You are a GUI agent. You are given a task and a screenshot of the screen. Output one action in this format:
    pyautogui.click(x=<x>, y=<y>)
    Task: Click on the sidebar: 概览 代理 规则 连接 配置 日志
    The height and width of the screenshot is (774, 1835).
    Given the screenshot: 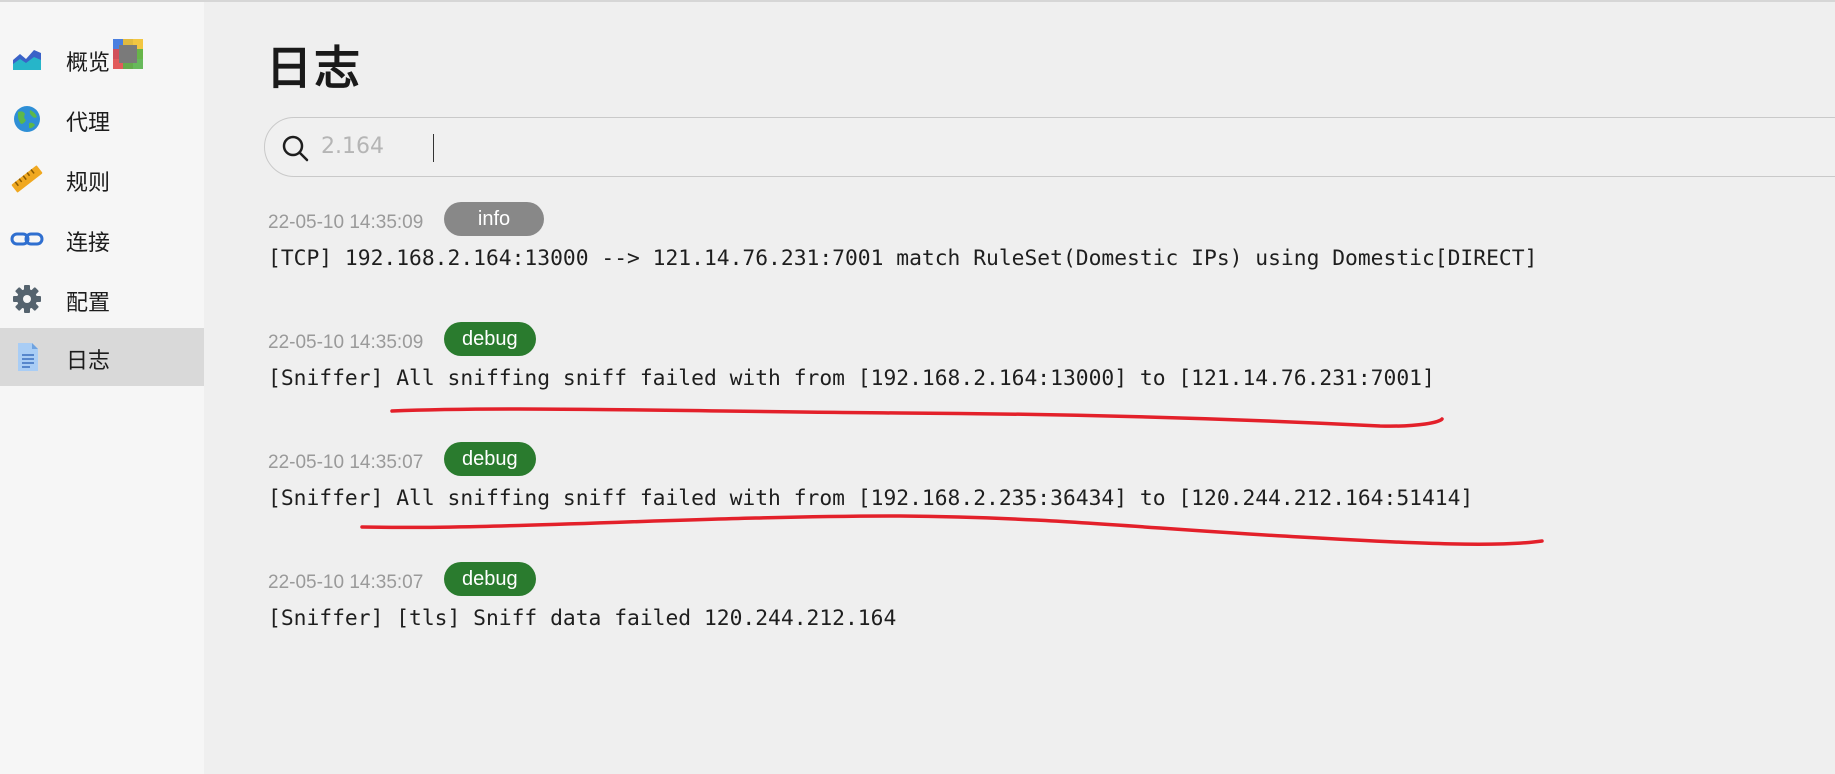 What is the action you would take?
    pyautogui.click(x=102, y=388)
    